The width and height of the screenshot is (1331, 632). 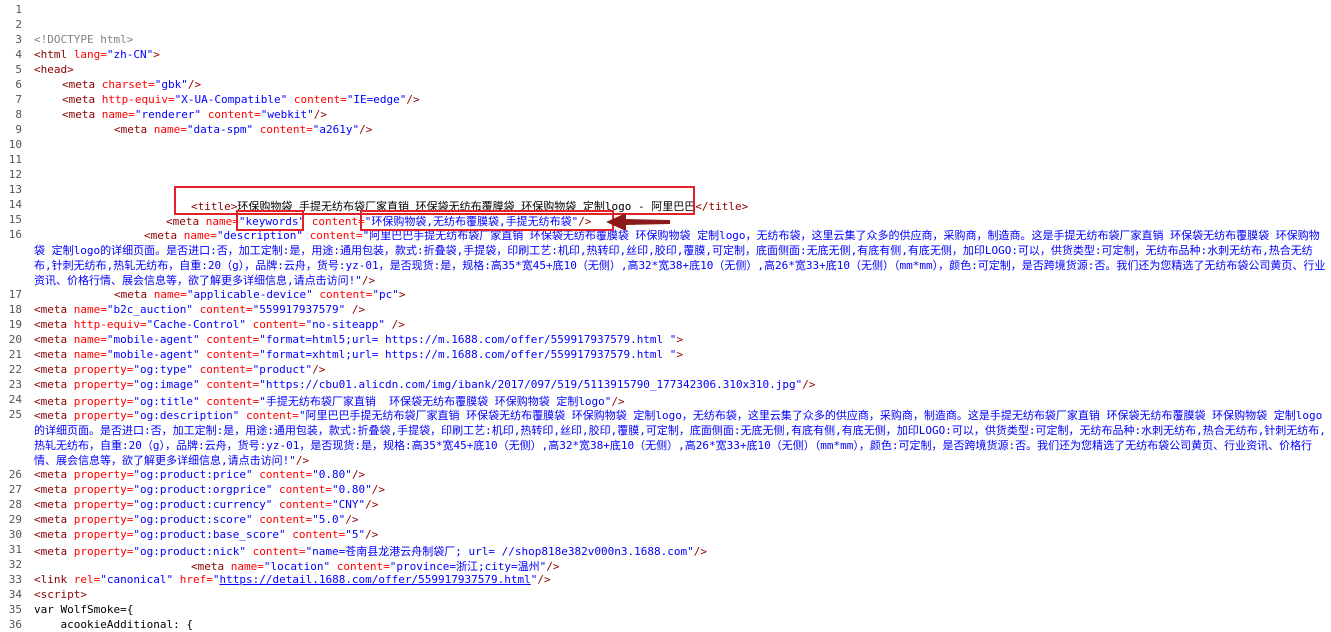 What do you see at coordinates (18, 69) in the screenshot?
I see `line-number: 5` at bounding box center [18, 69].